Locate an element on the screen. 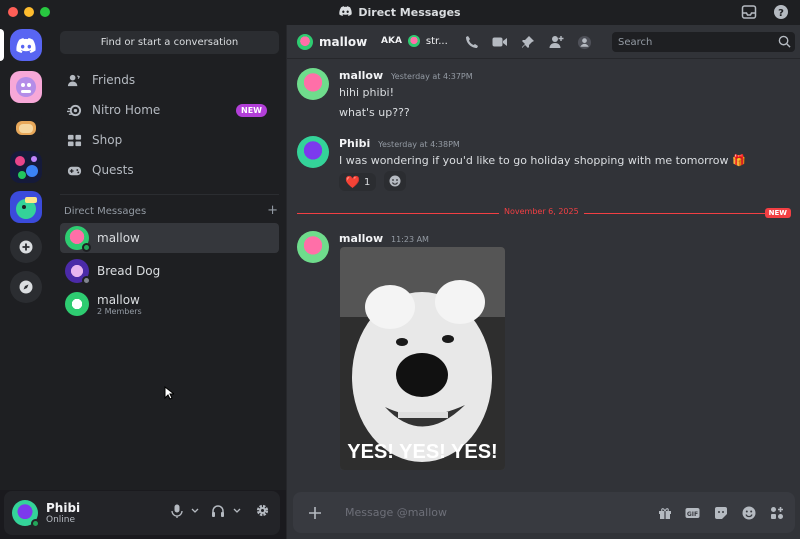 This screenshot has height=539, width=800. gif-attachment: YES! YES! YES! is located at coordinates (422, 358).